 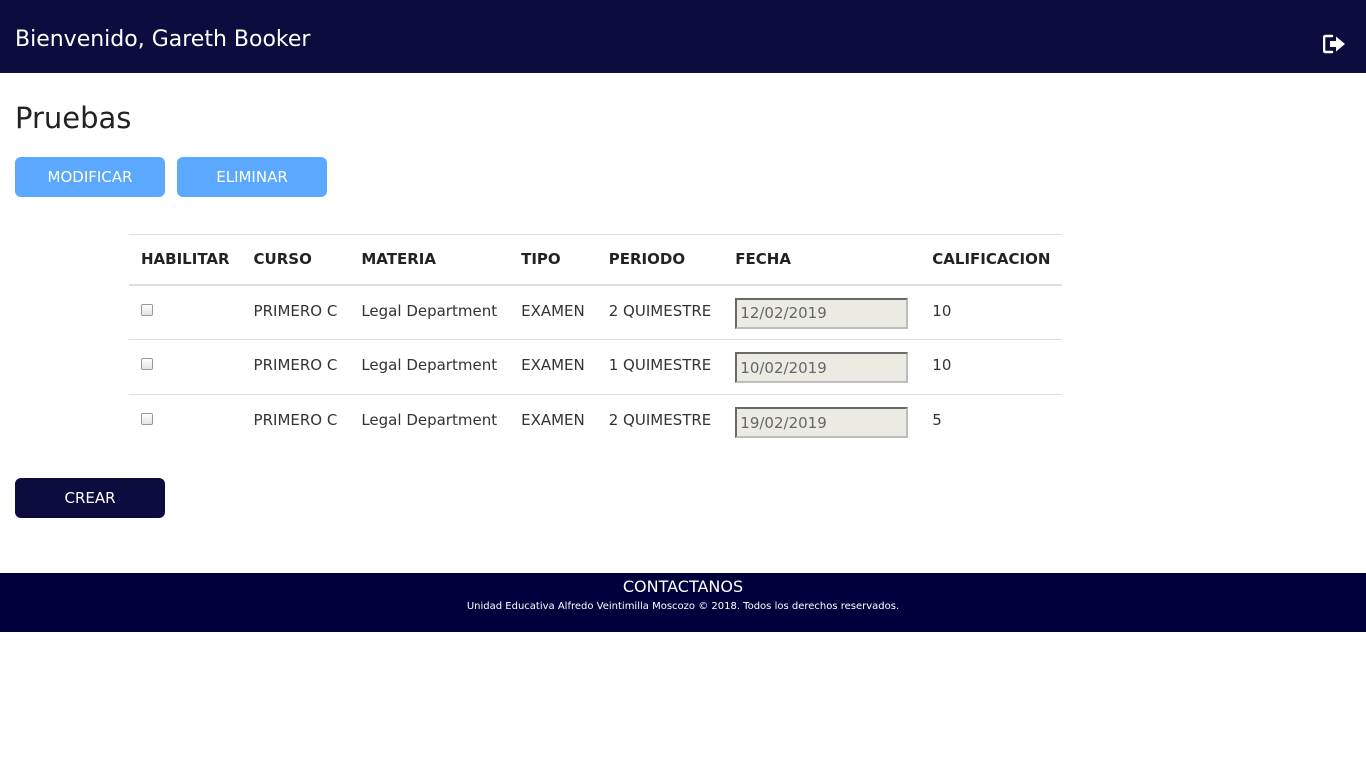 I want to click on column-header-tipo: TIPO, so click(x=541, y=259).